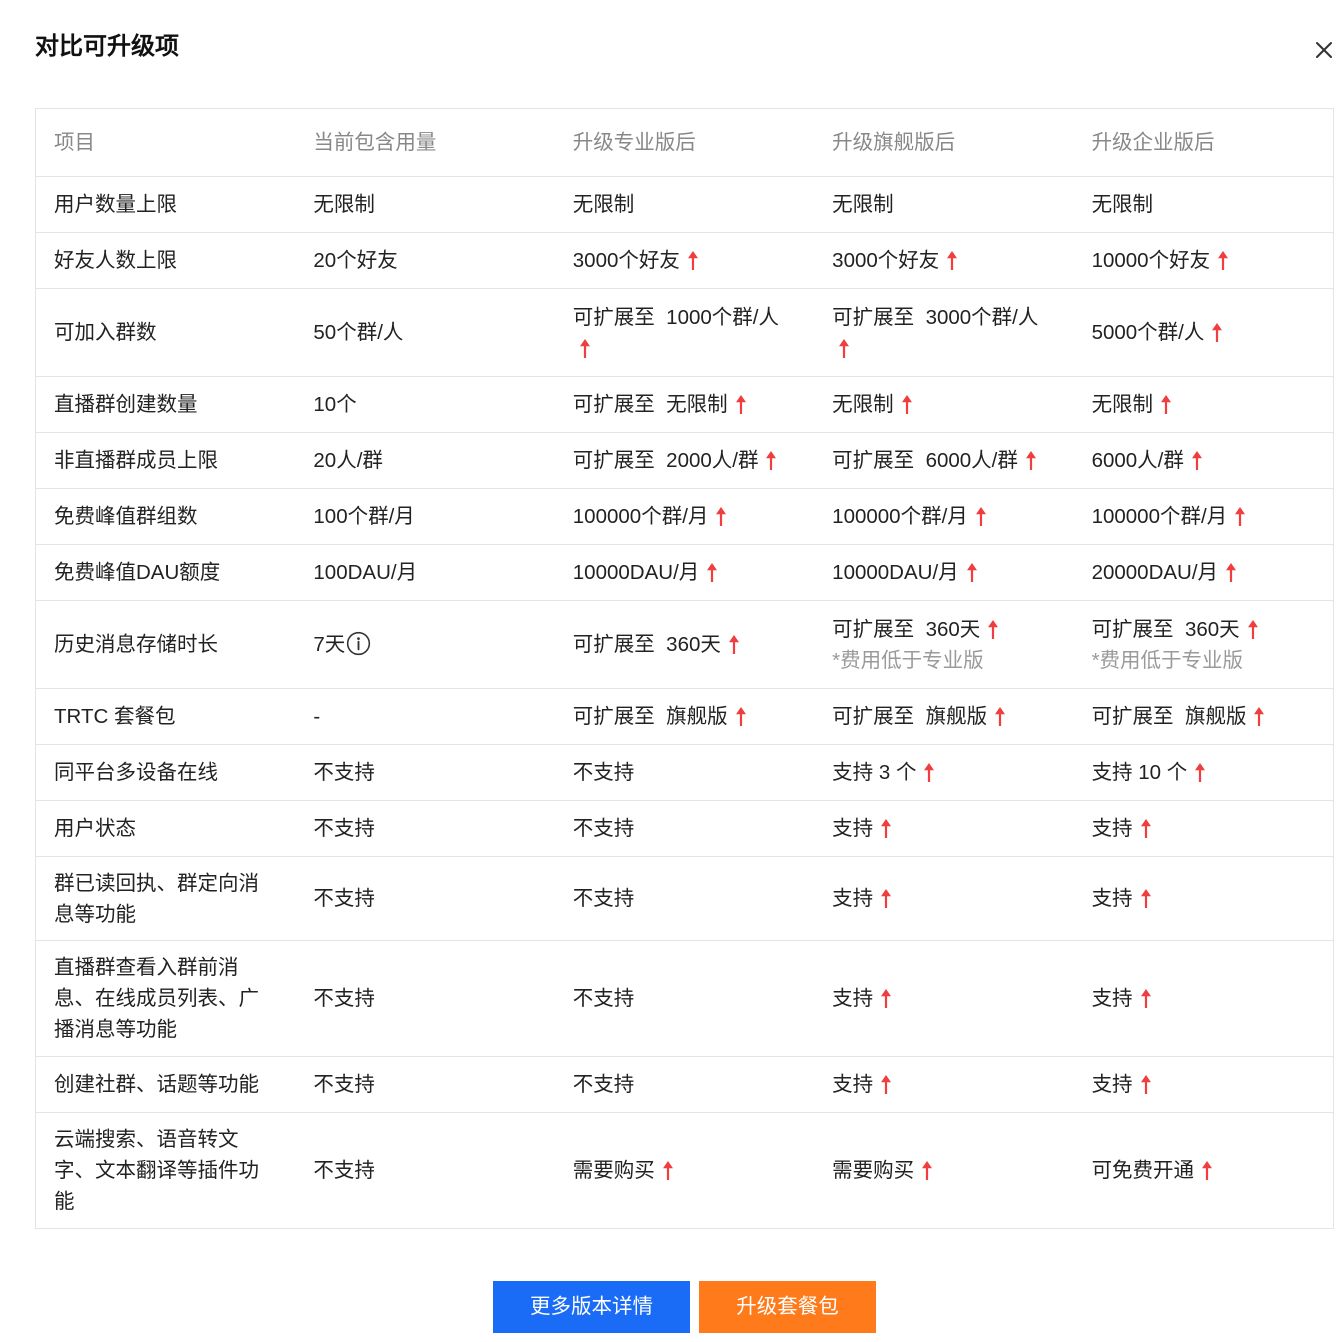  What do you see at coordinates (1203, 898) in the screenshot?
I see `cell-enterprise: 支持` at bounding box center [1203, 898].